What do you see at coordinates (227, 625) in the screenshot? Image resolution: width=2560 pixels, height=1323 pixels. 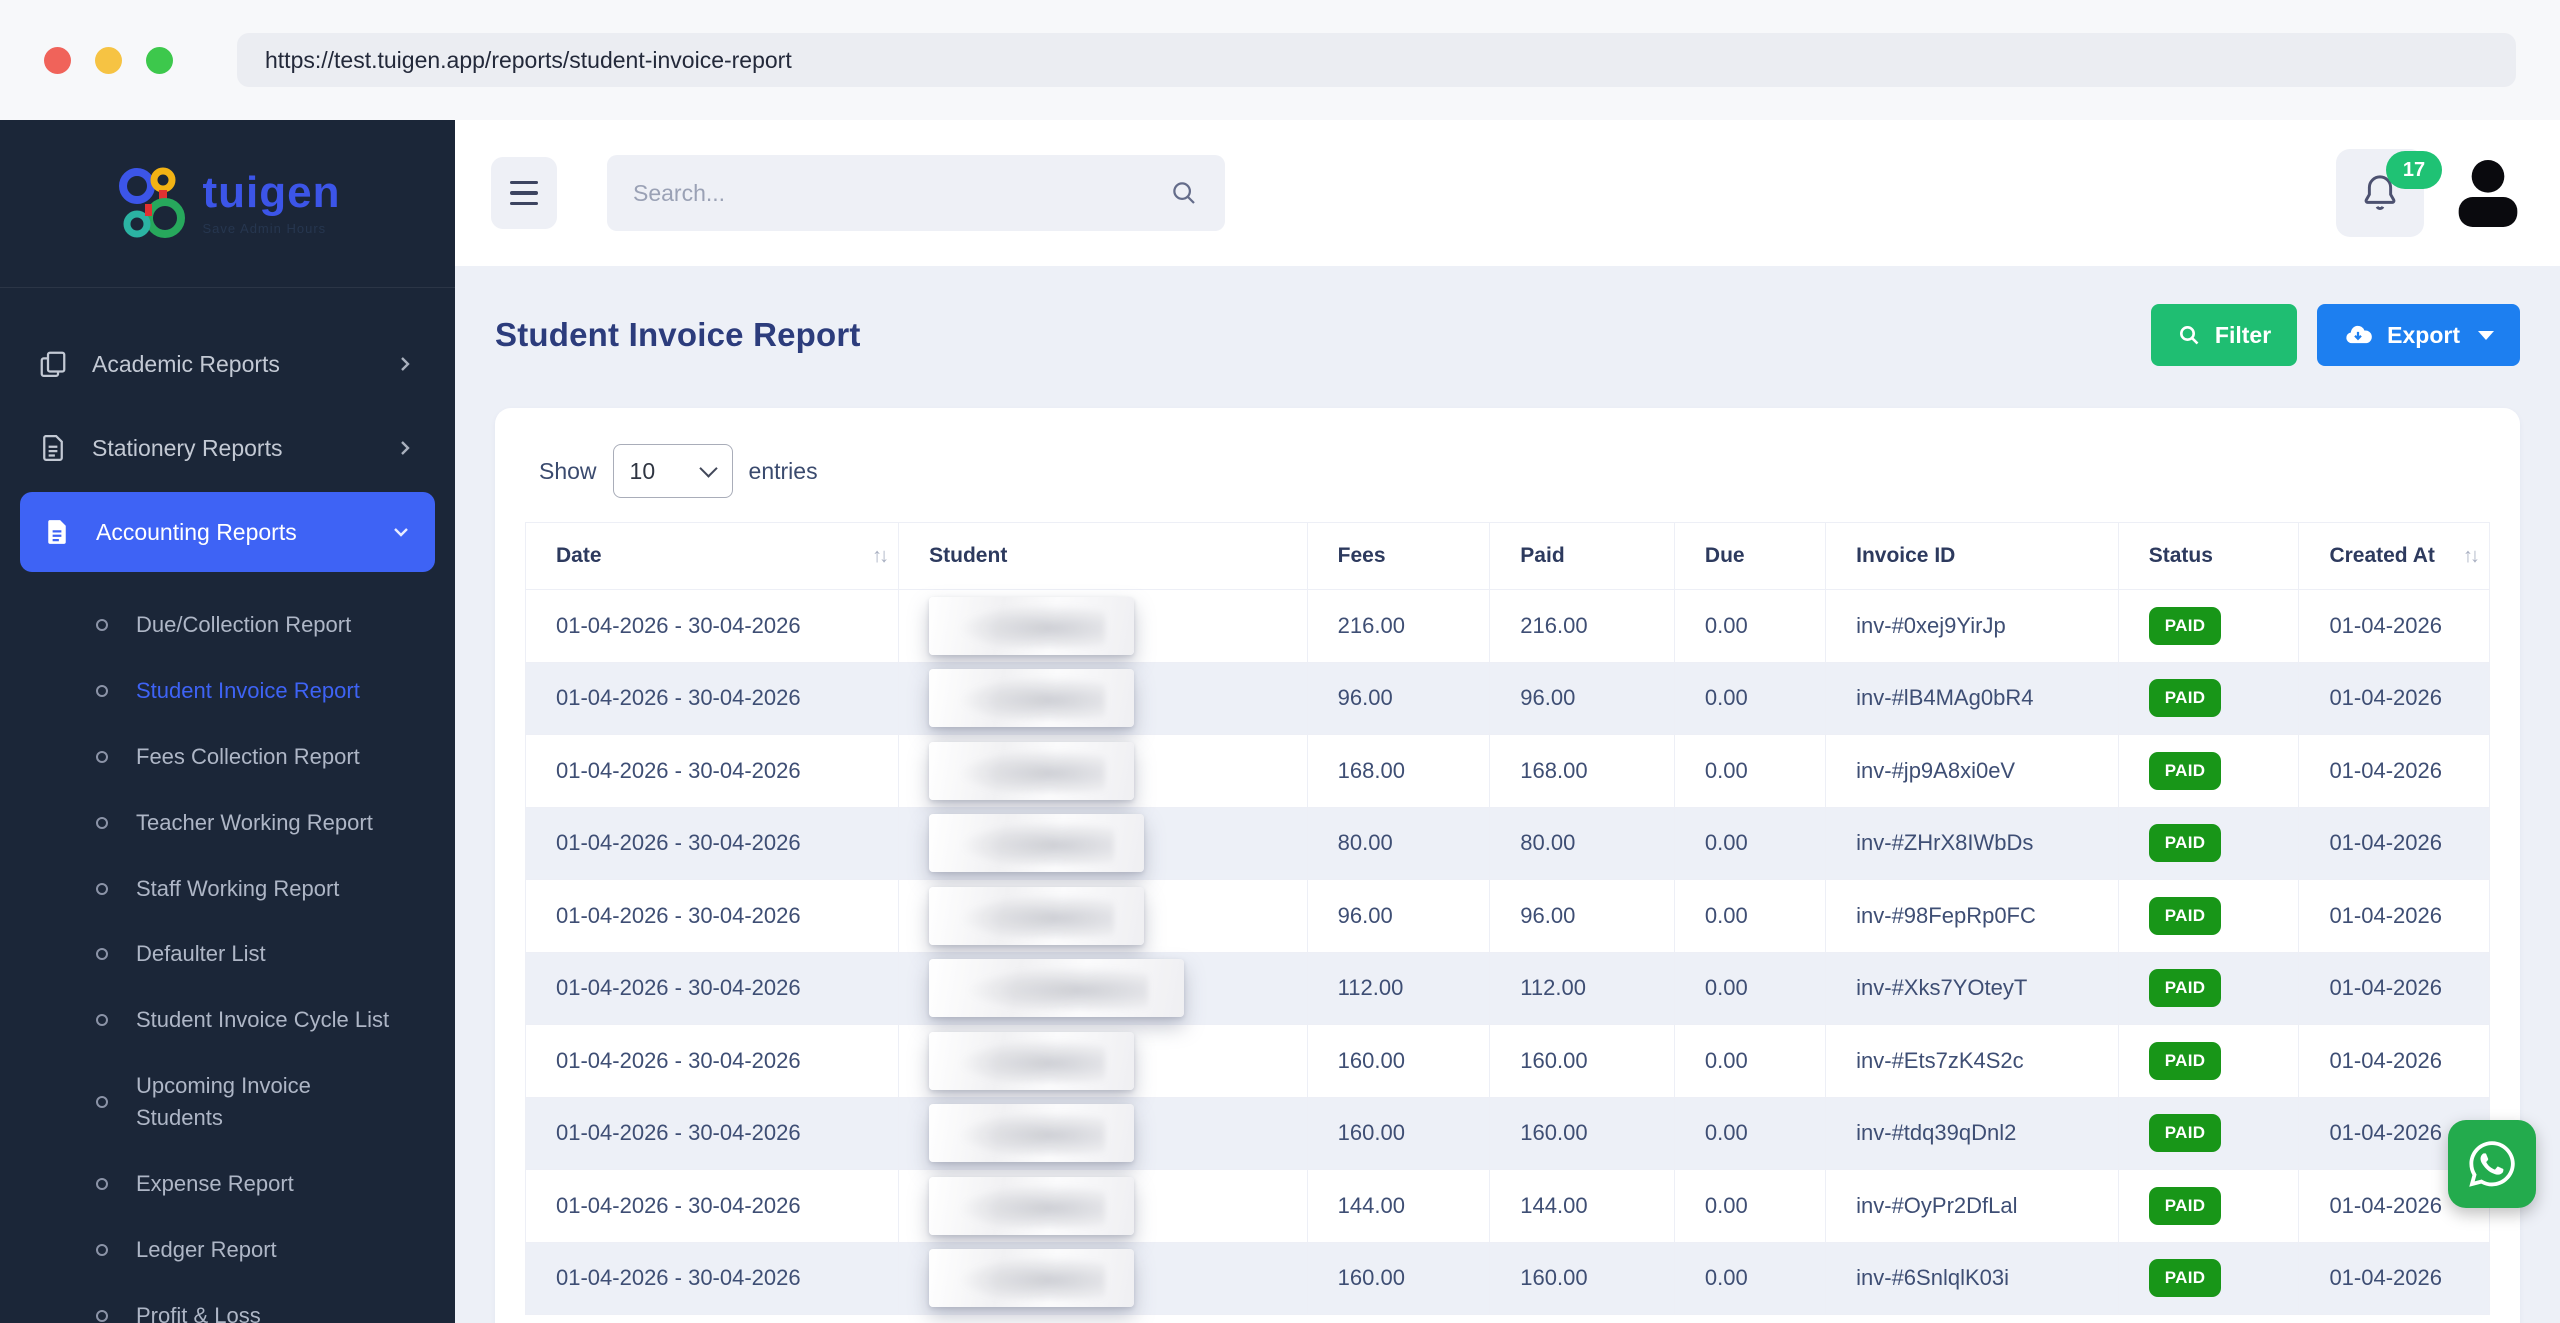 I see `sidebar-item-due-collection-report: Due/Collection Report` at bounding box center [227, 625].